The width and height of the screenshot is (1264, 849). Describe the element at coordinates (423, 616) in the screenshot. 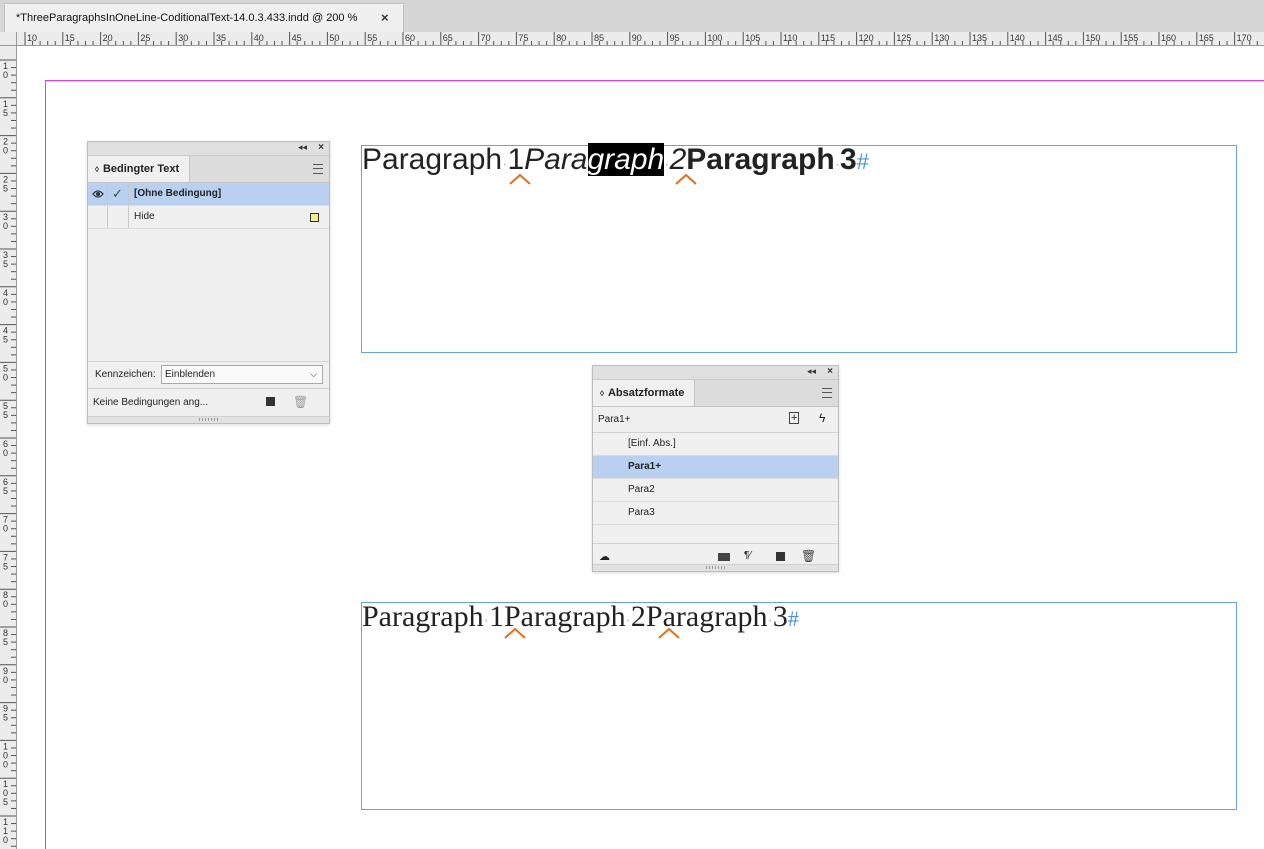

I see `paragraph-1-text: Paragraph` at that location.